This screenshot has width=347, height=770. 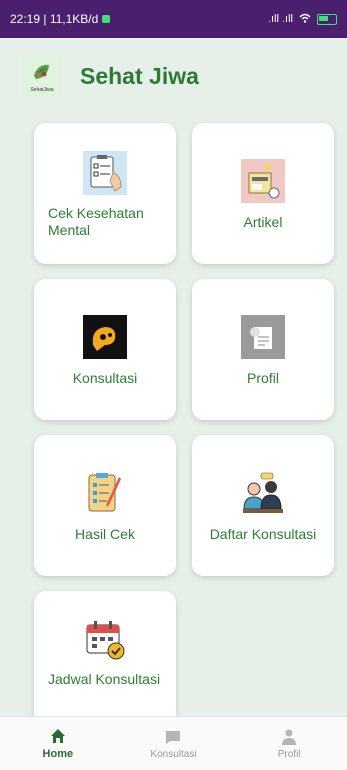 I want to click on menu-label: Cek Kesehatan Mental, so click(x=96, y=221).